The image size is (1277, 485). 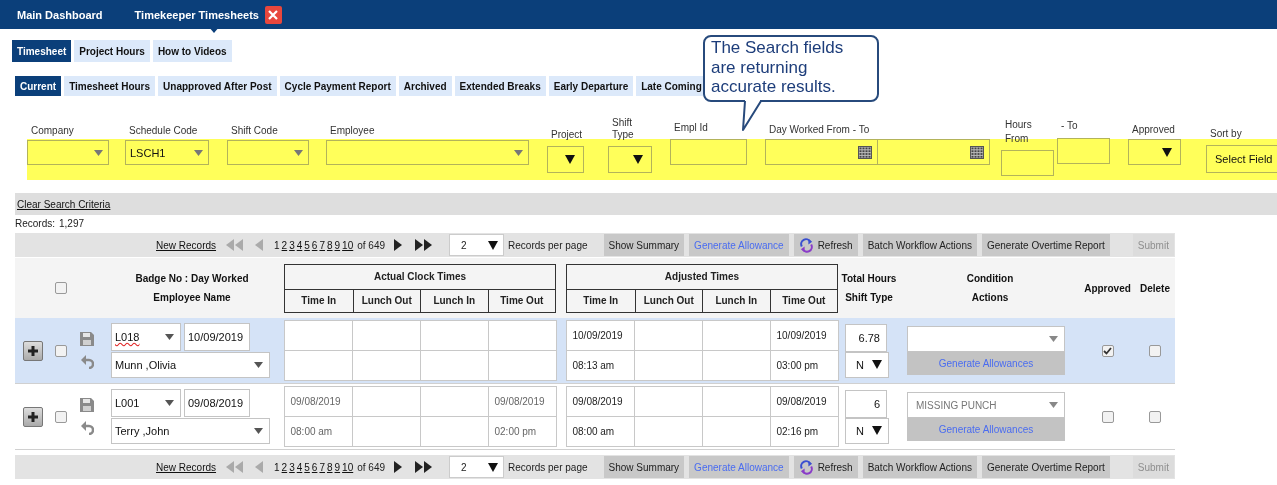 I want to click on date-field: 10/09/2019, so click(x=217, y=337).